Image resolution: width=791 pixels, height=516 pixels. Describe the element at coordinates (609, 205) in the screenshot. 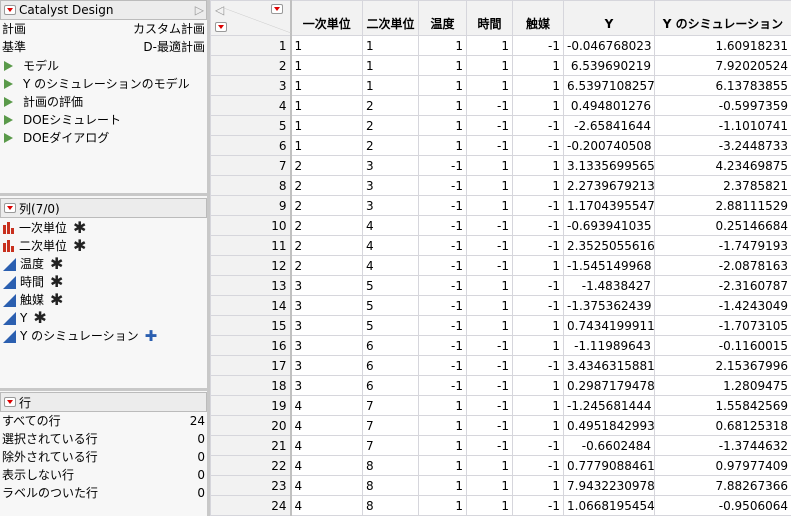

I see `table-cell: 1.1704395547` at that location.